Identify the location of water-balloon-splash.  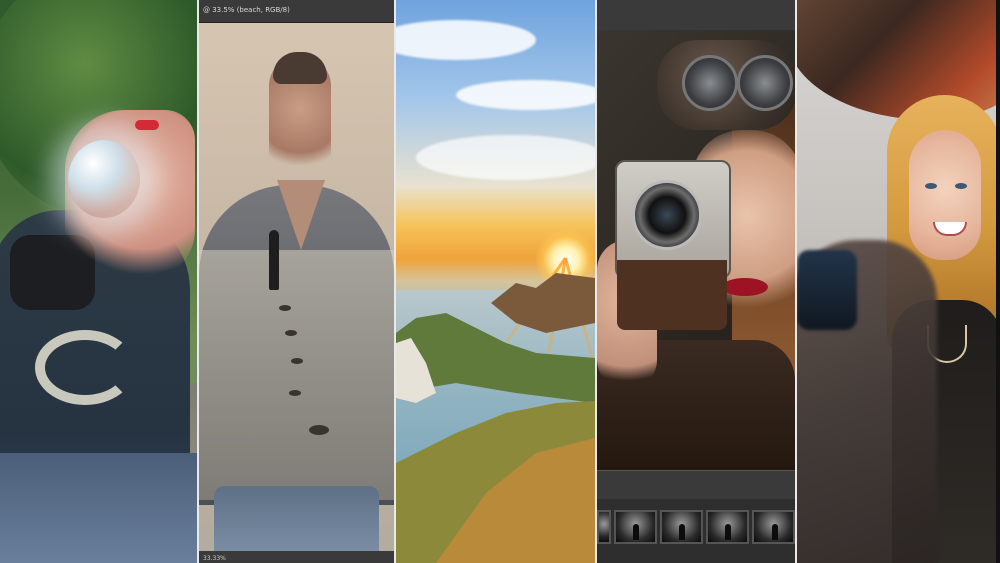
(104, 179).